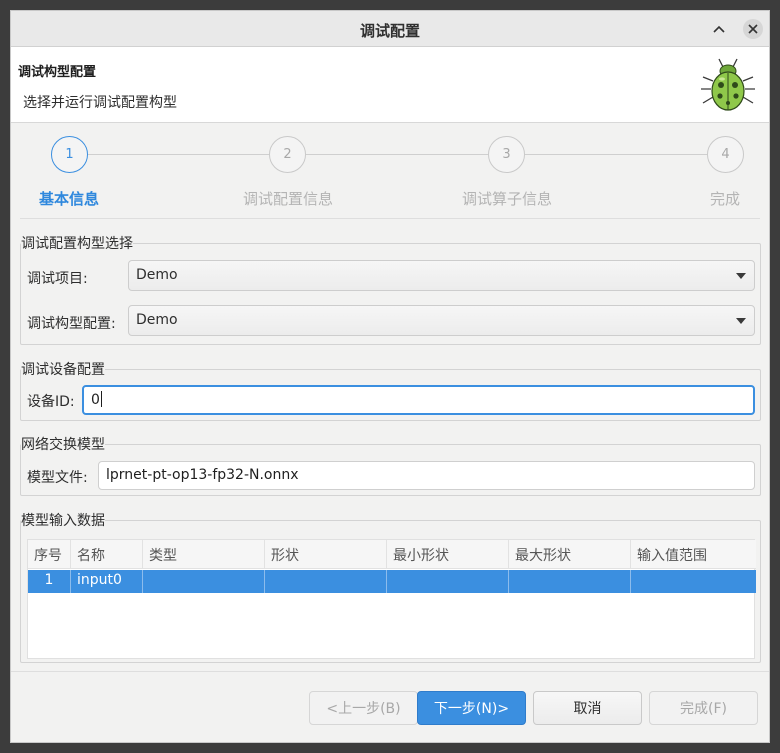 This screenshot has height=753, width=780. What do you see at coordinates (363, 708) in the screenshot?
I see `prev-button: <上一步(B)` at bounding box center [363, 708].